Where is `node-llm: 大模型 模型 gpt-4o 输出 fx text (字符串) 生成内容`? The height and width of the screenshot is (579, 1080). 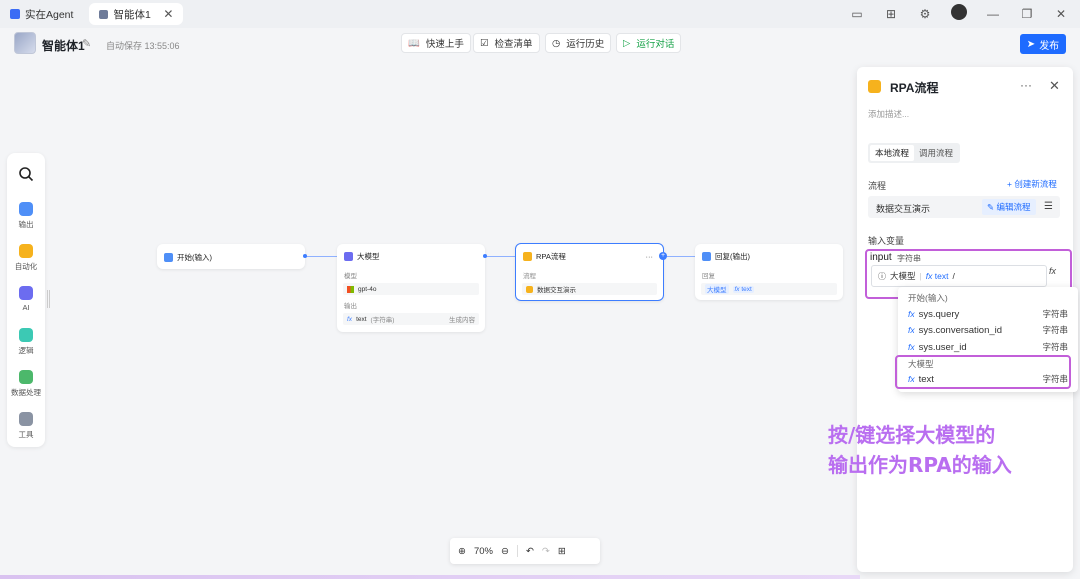 node-llm: 大模型 模型 gpt-4o 输出 fx text (字符串) 生成内容 is located at coordinates (411, 288).